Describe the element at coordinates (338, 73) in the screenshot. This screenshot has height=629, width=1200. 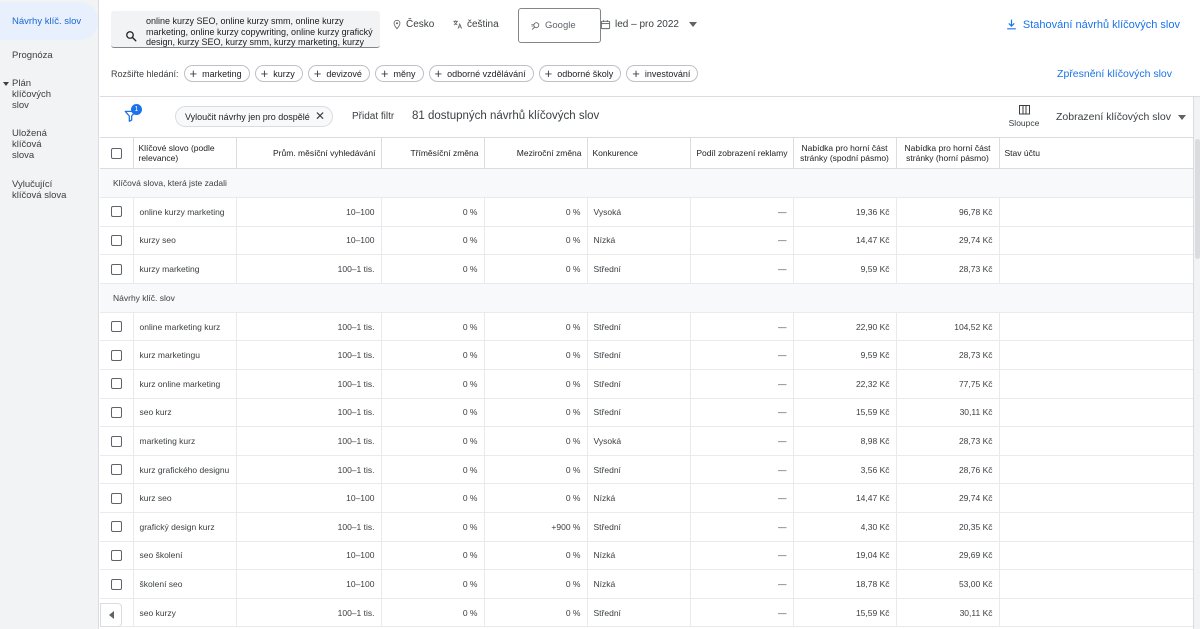
I see `broaden-chip-devizove: + devizové` at that location.